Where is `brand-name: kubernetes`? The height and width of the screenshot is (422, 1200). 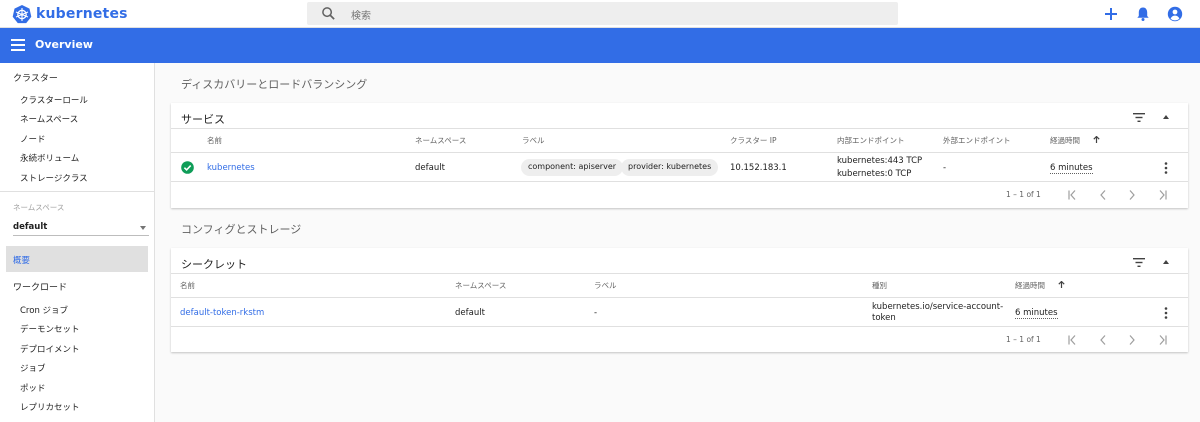 brand-name: kubernetes is located at coordinates (82, 14).